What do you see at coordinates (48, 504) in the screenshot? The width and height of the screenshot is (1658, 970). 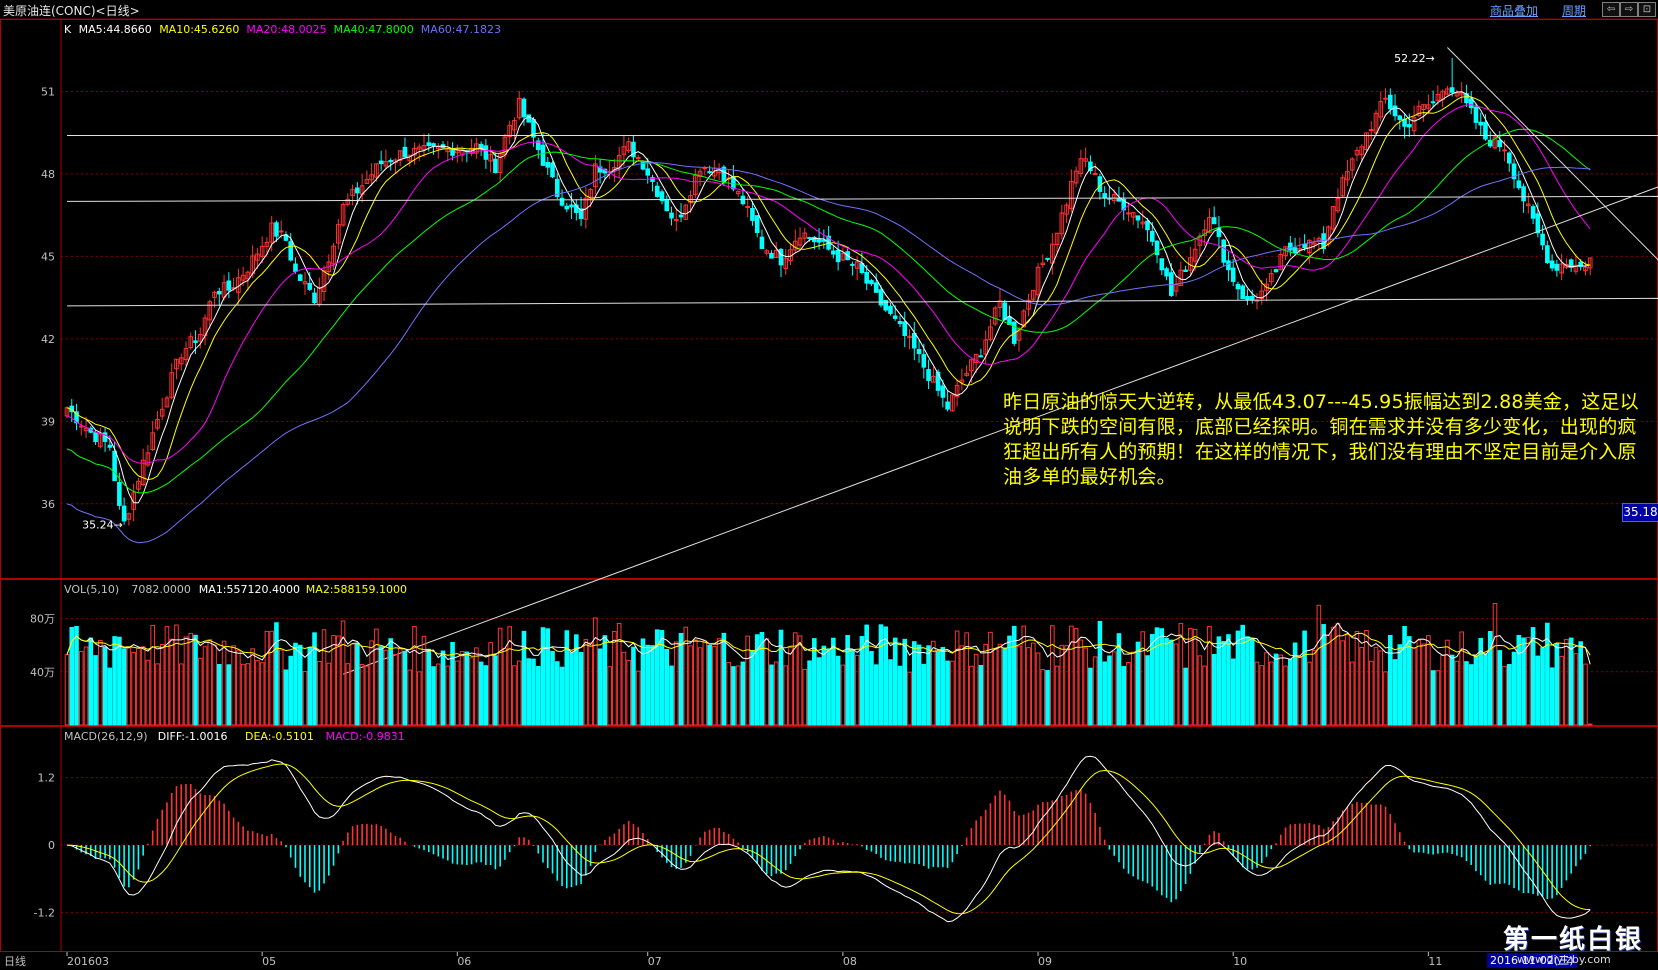 I see `price-tick-label: 36` at bounding box center [48, 504].